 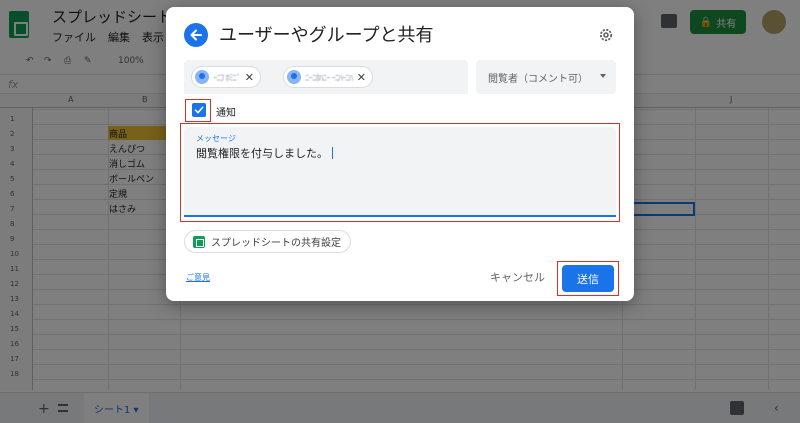 What do you see at coordinates (226, 113) in the screenshot?
I see `notify-label: 通知` at bounding box center [226, 113].